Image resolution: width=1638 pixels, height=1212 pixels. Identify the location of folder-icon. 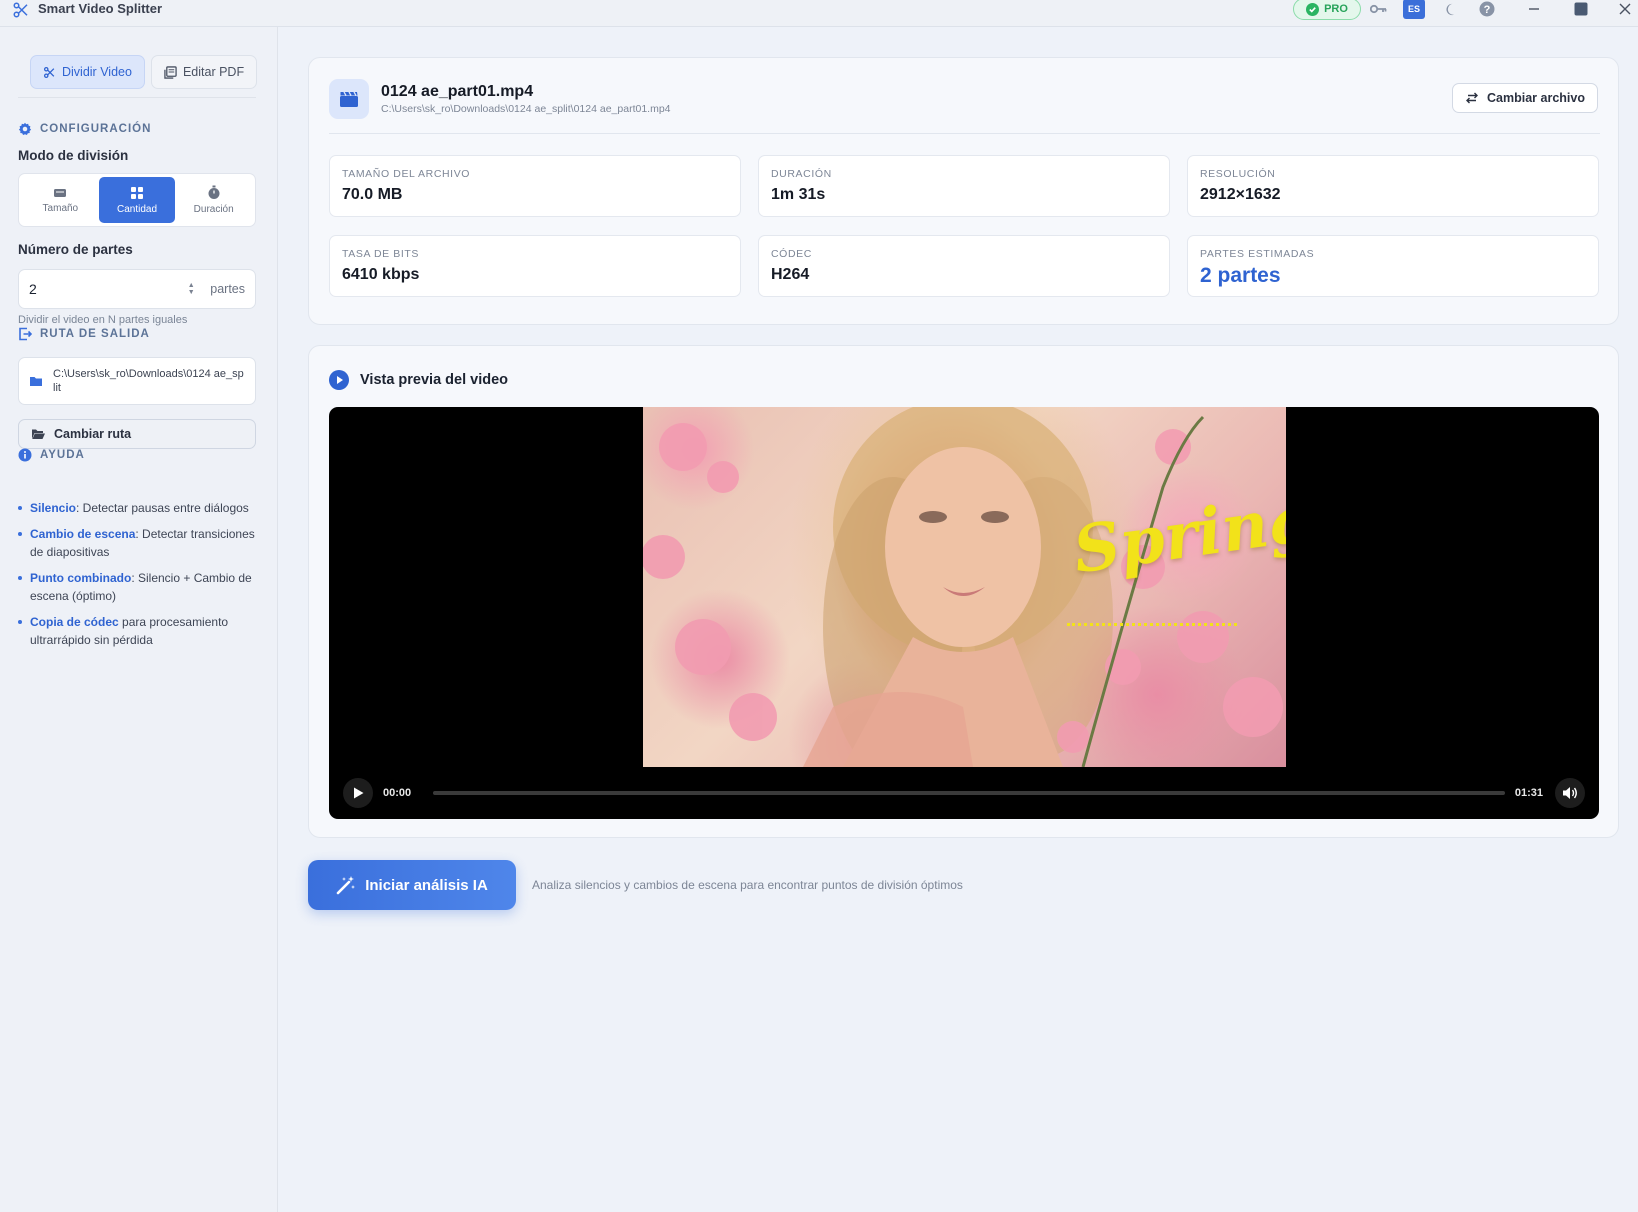
(36, 381).